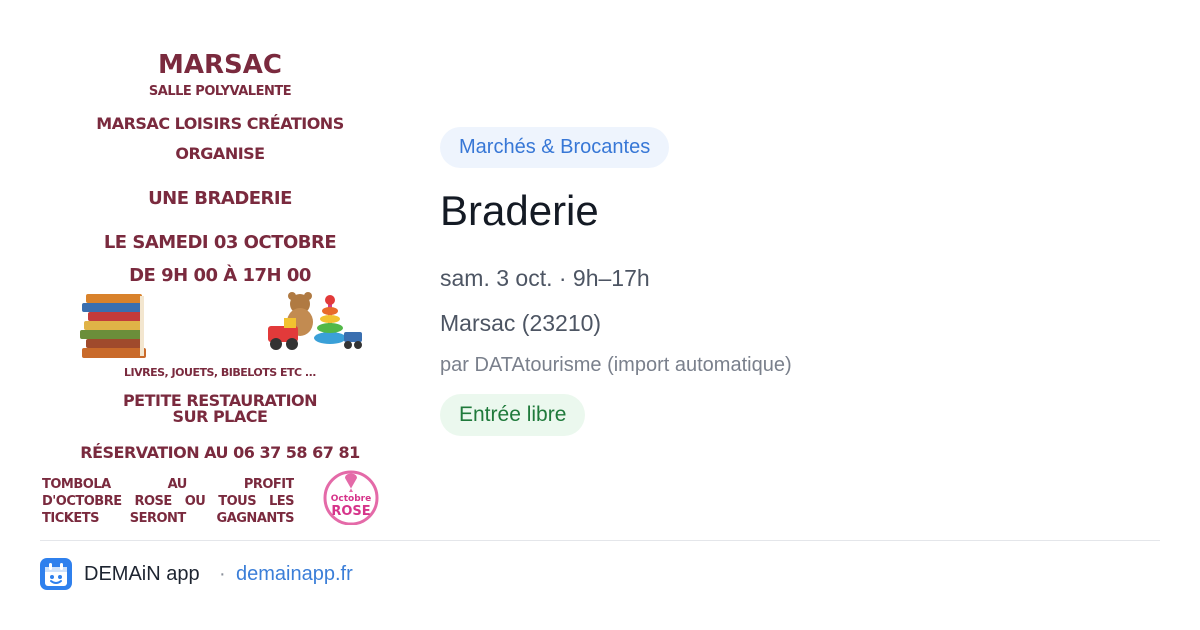 This screenshot has width=1200, height=630. Describe the element at coordinates (616, 365) in the screenshot. I see `event-source: par DATAtourisme (import automatique)` at that location.